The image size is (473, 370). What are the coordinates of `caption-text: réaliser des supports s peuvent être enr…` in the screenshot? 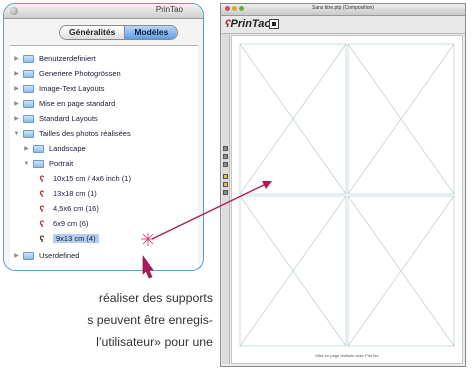 It's located at (106, 320).